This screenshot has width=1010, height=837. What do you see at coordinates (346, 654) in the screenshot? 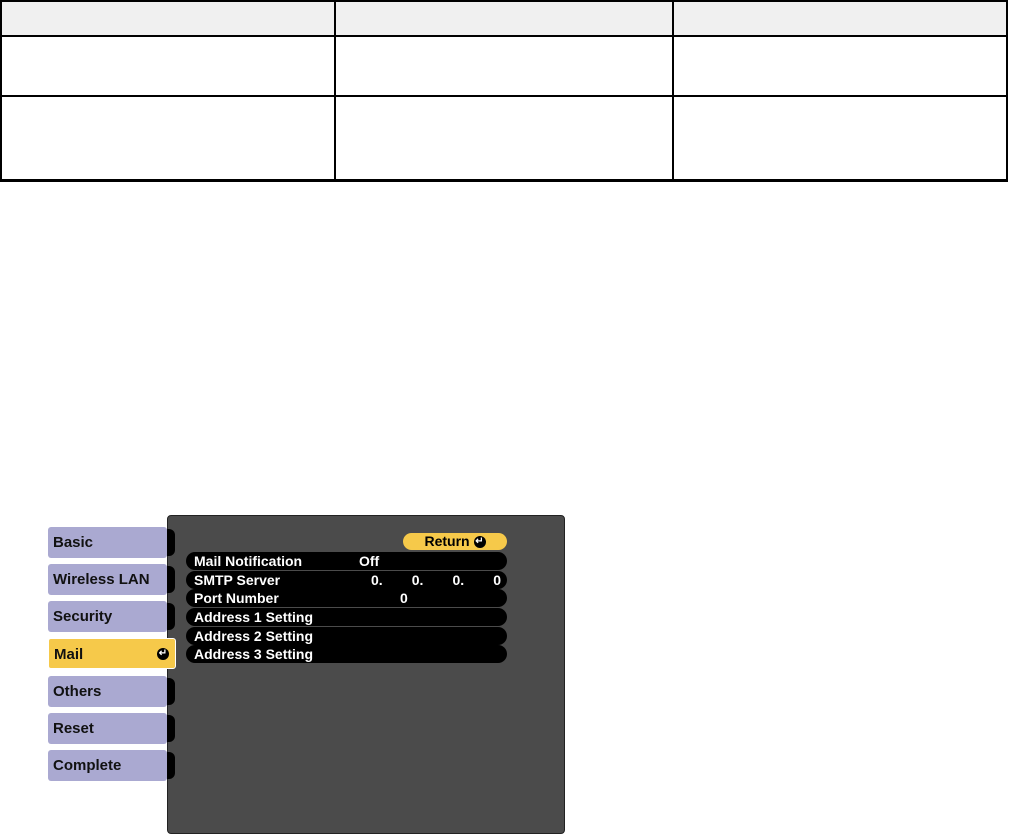
I see `row-address-3: Address 3 Setting` at bounding box center [346, 654].